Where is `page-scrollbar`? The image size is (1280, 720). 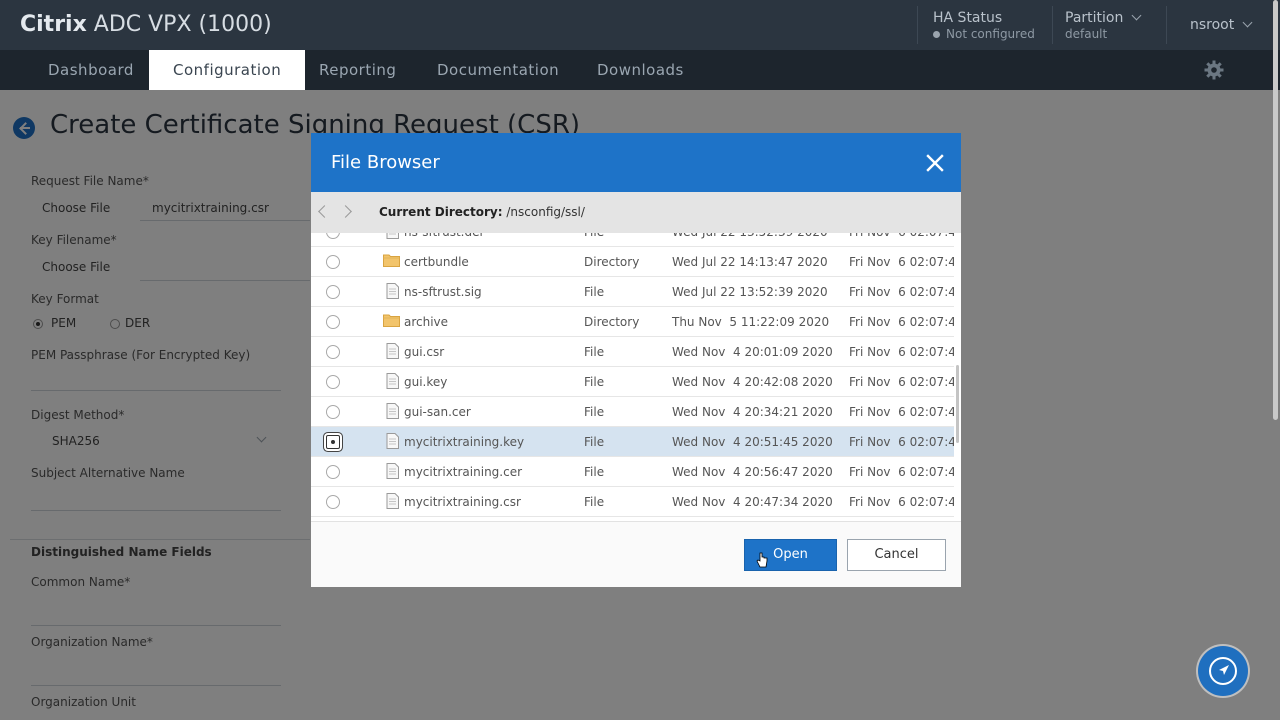 page-scrollbar is located at coordinates (1275, 210).